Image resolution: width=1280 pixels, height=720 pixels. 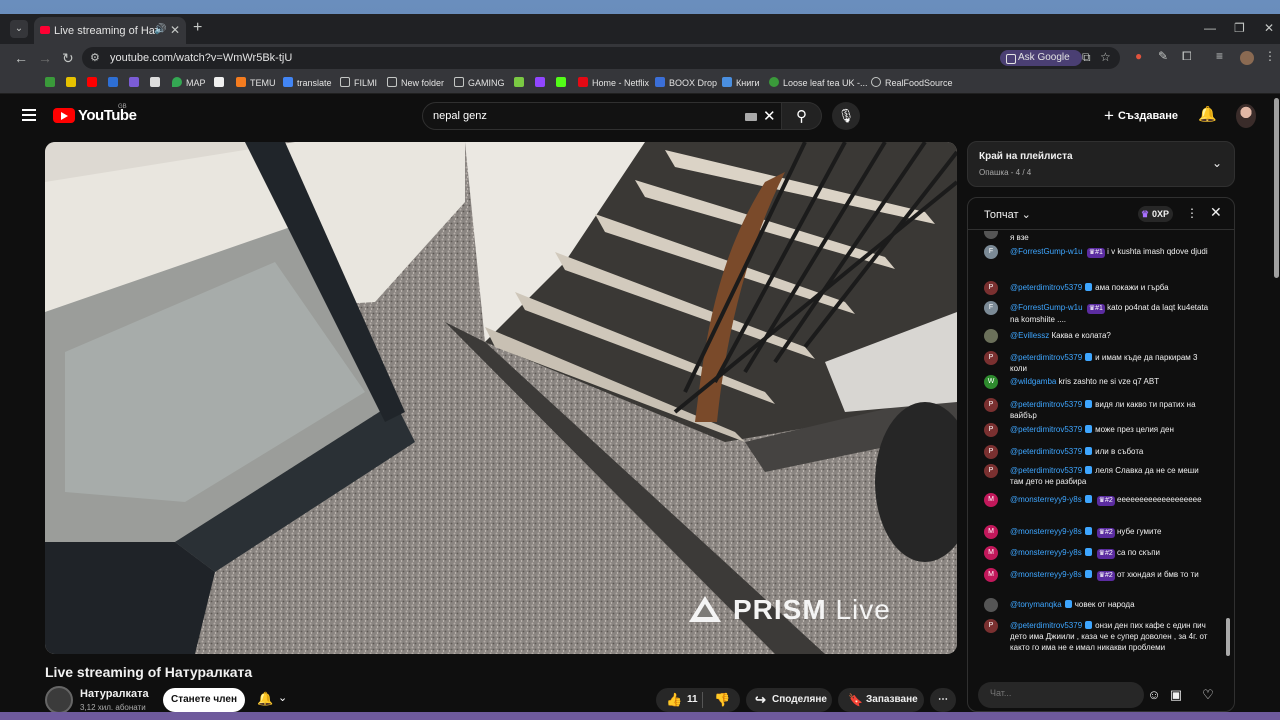 I want to click on bookmark-netflix: Home - Netflix, so click(x=613, y=83).